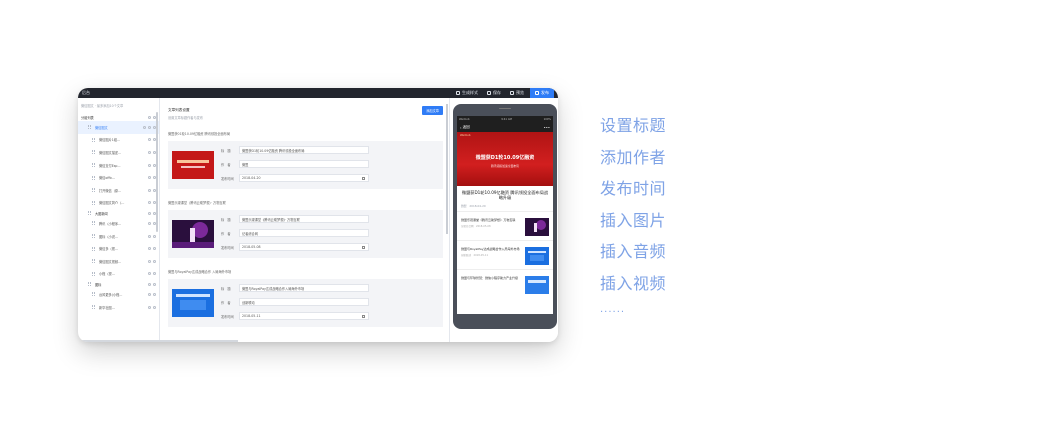  What do you see at coordinates (304, 219) in the screenshot?
I see `title-input: 微盟乐观课堂《腾讯云助梦想》· 万物互联` at bounding box center [304, 219].